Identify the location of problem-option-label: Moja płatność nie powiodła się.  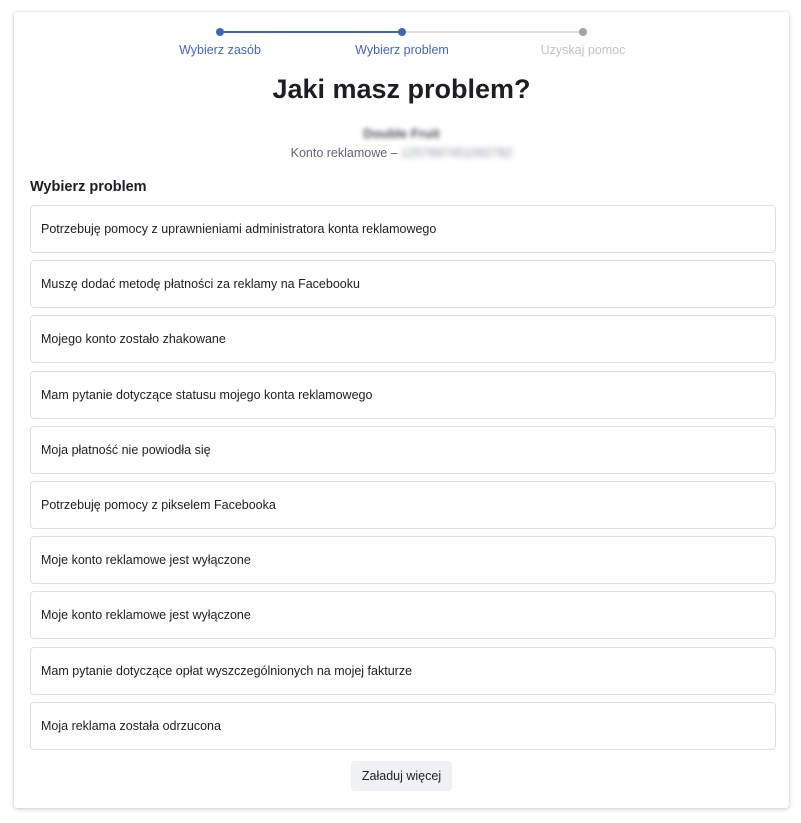
(126, 449).